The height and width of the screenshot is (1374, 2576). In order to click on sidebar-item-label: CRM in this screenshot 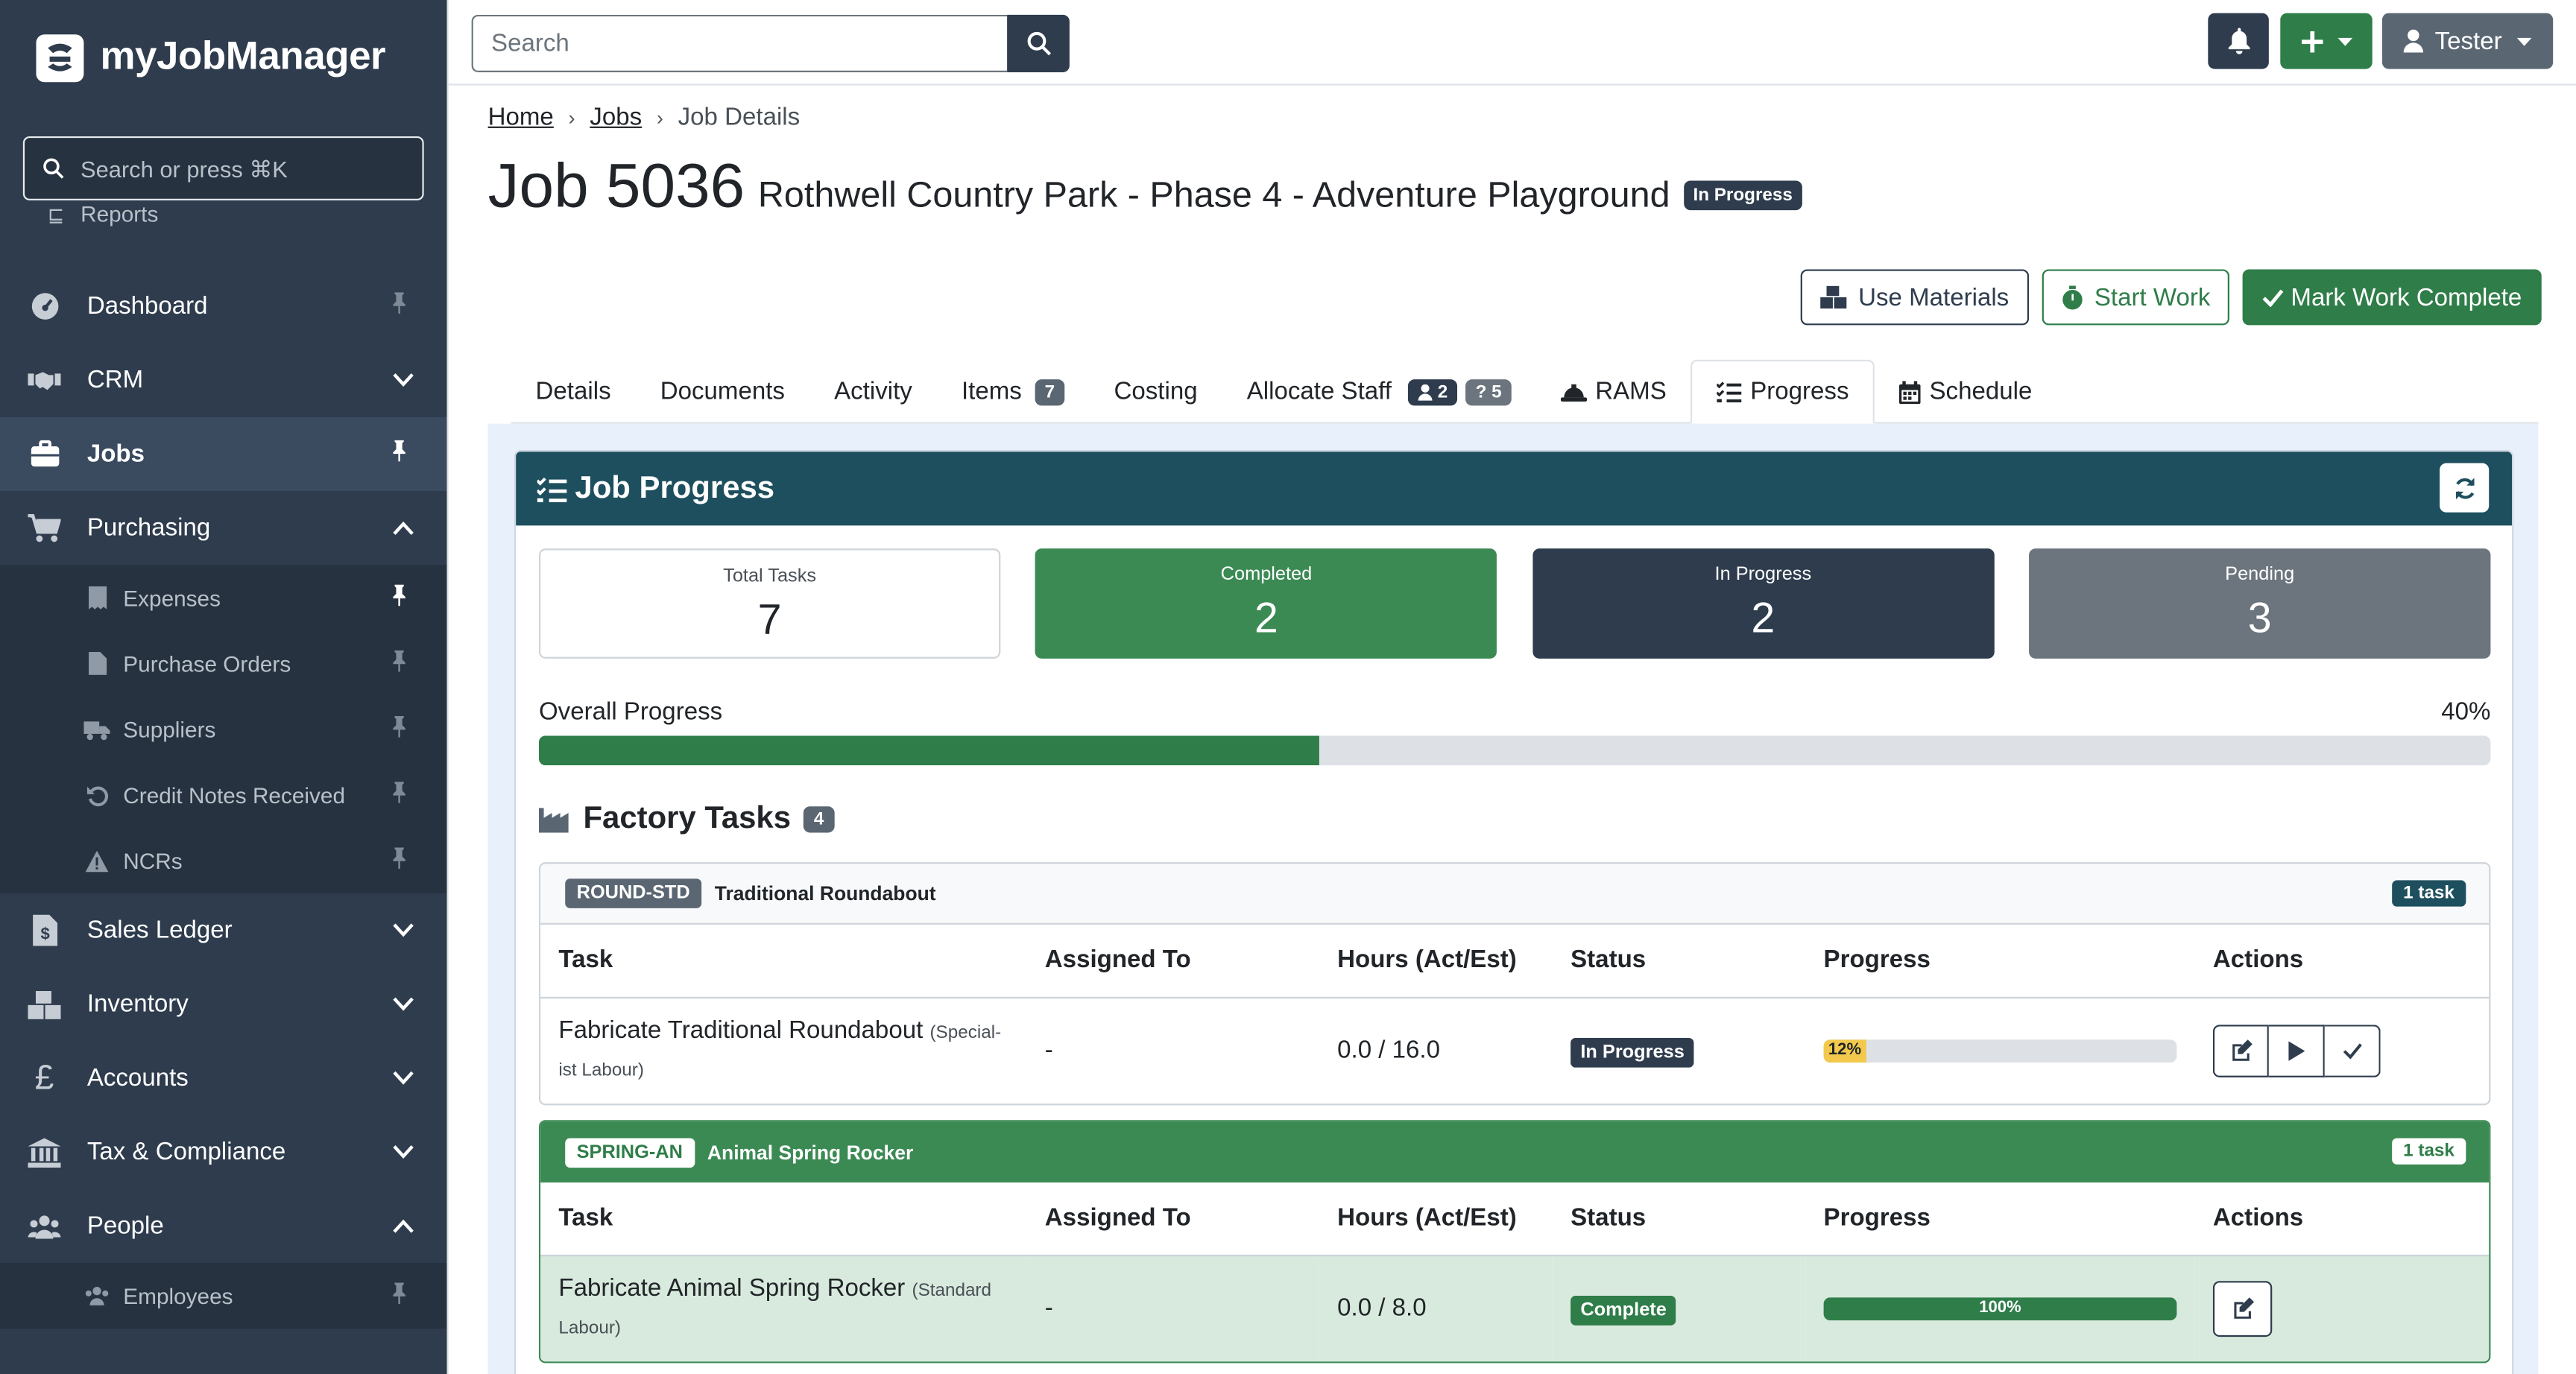, I will do `click(115, 380)`.